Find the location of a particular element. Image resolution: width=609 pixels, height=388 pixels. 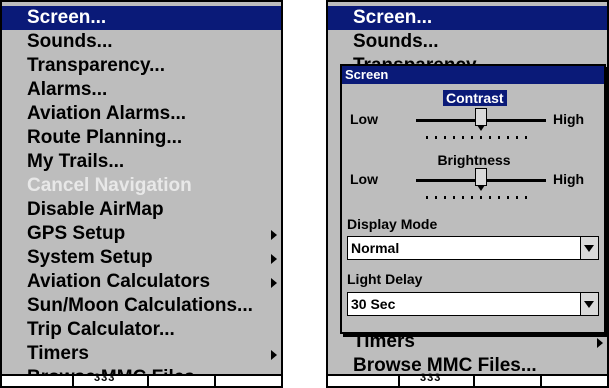

brightness-high-label: High is located at coordinates (569, 179).